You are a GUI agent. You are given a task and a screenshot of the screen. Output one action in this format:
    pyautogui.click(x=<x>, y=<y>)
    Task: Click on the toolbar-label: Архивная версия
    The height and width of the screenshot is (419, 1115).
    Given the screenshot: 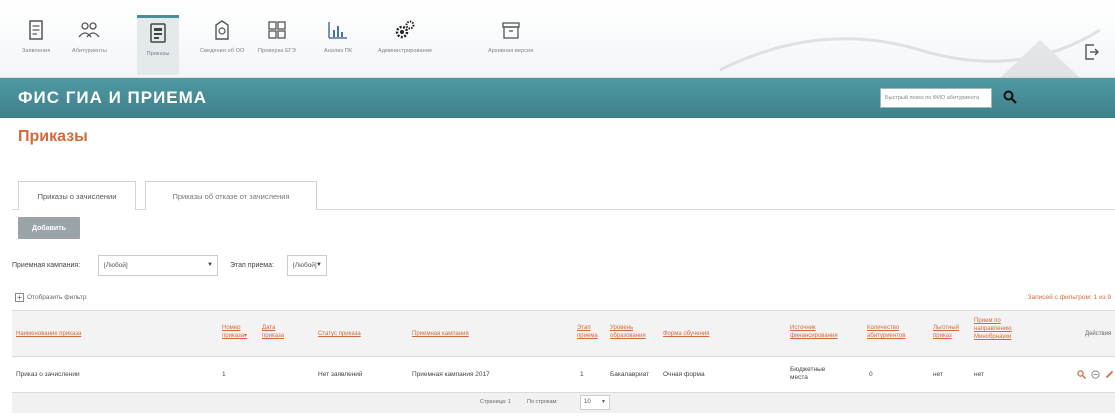 What is the action you would take?
    pyautogui.click(x=511, y=51)
    